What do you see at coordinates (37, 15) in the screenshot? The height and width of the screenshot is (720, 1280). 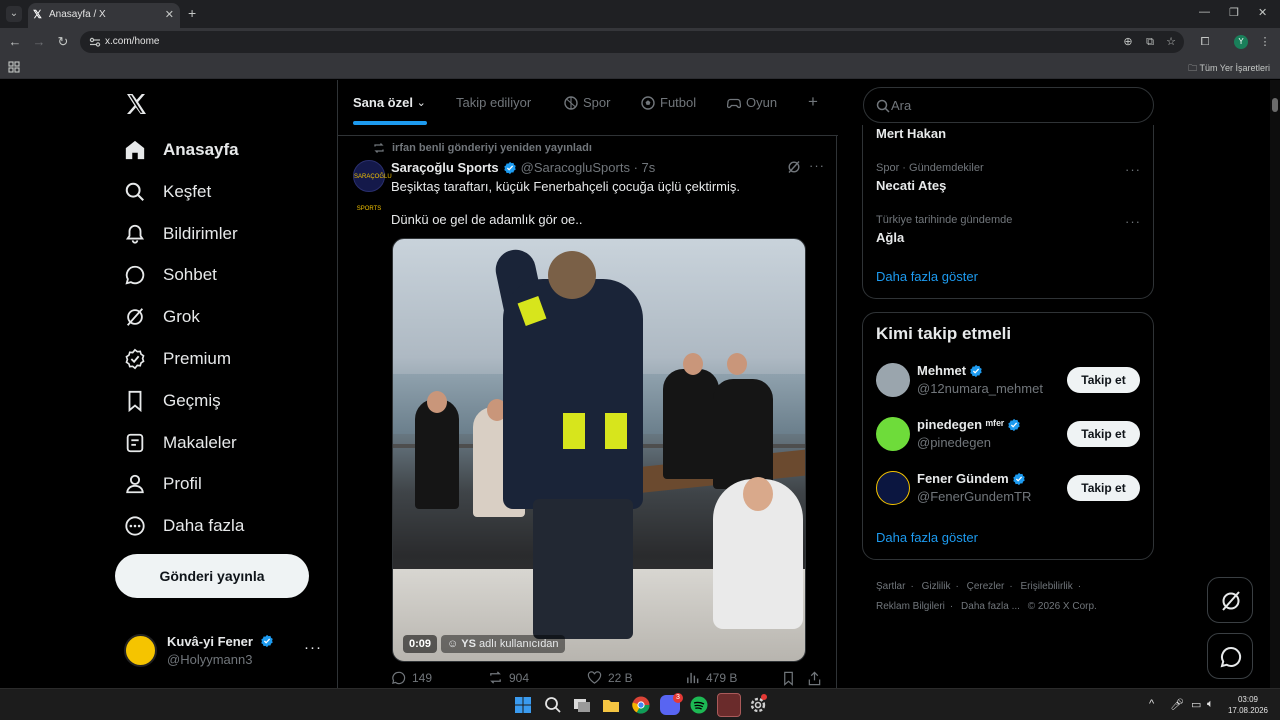 I see `x-favicon-icon: 𝕏` at bounding box center [37, 15].